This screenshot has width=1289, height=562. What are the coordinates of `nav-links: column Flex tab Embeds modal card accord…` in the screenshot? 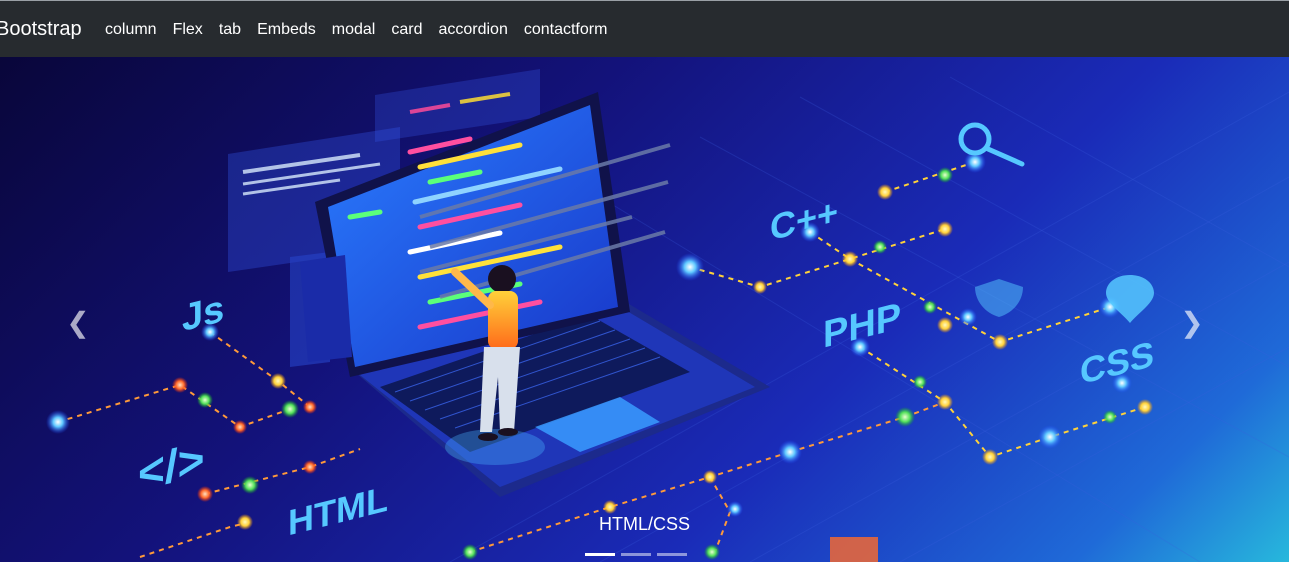 It's located at (356, 30).